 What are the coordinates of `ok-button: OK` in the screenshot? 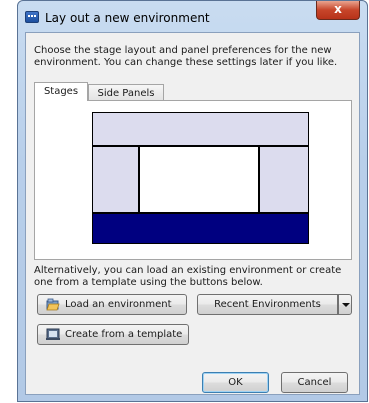 It's located at (235, 382).